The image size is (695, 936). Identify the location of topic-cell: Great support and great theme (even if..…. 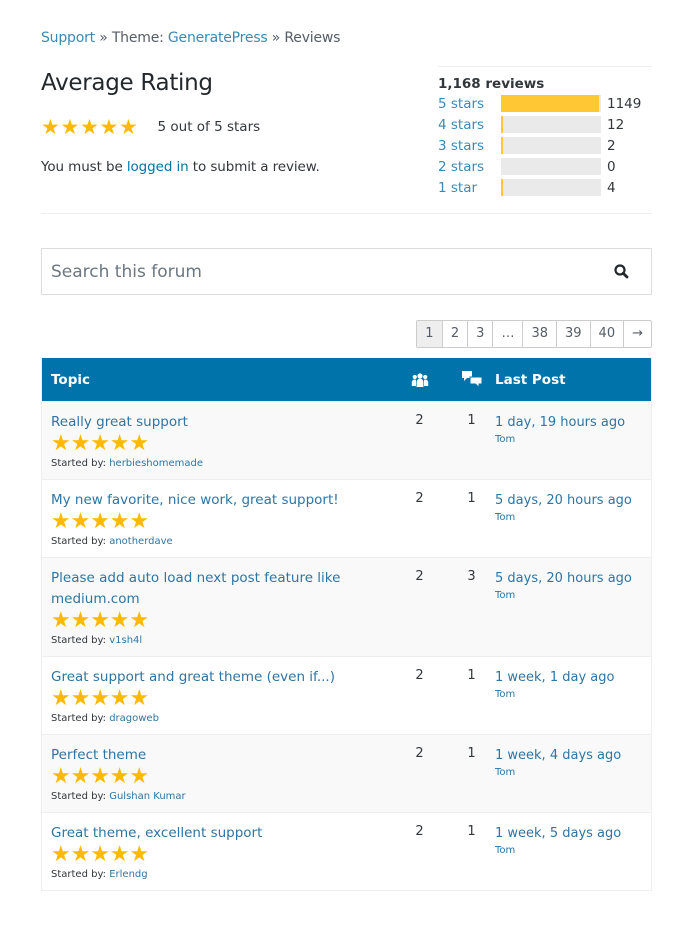
(216, 695).